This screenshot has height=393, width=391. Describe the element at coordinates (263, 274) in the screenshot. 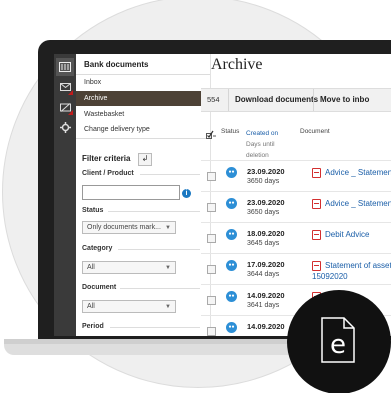

I see `row-days: 3644 days` at that location.